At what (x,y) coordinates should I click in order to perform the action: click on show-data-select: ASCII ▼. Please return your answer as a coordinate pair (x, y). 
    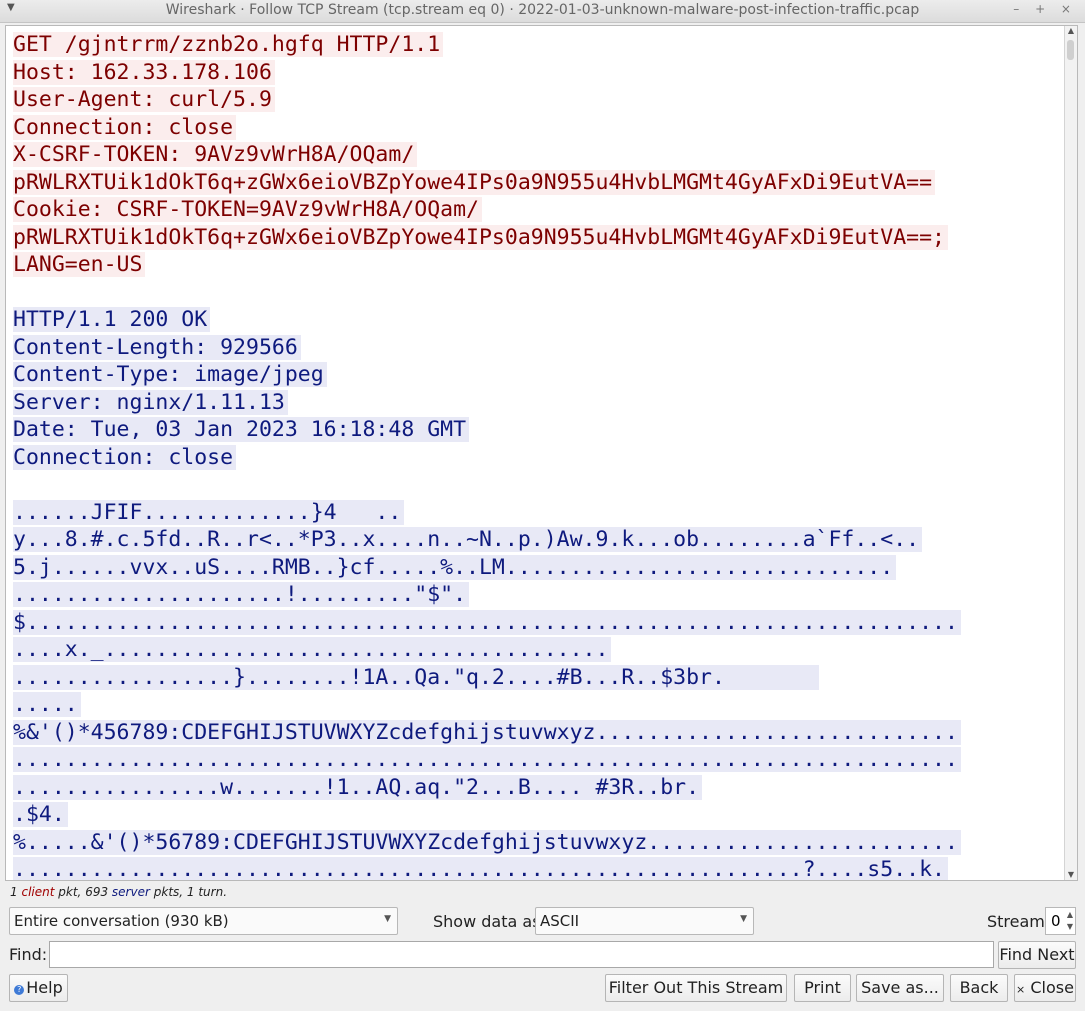
    Looking at the image, I should click on (644, 921).